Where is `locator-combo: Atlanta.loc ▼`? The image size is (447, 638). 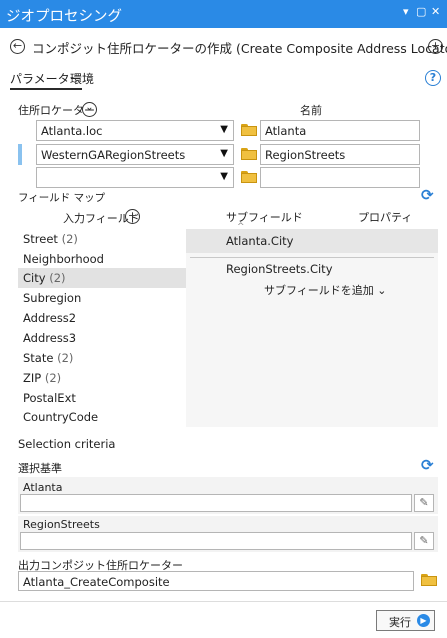 locator-combo: Atlanta.loc ▼ is located at coordinates (135, 130).